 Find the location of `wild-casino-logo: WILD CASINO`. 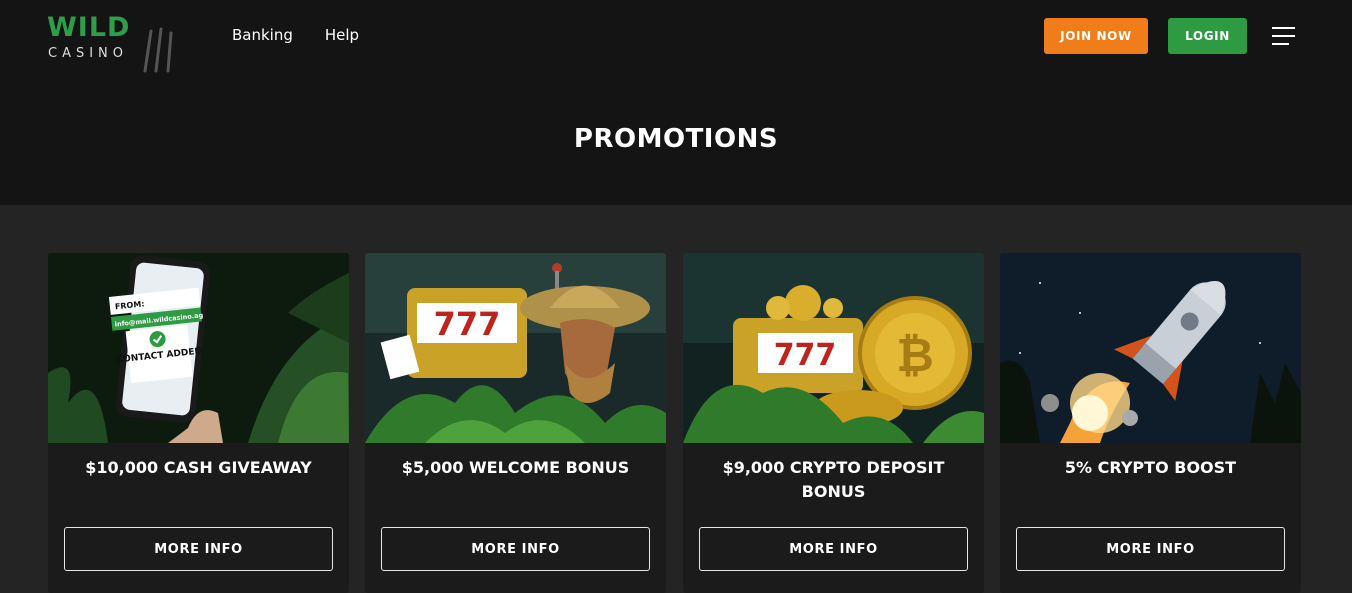

wild-casino-logo: WILD CASINO is located at coordinates (112, 44).